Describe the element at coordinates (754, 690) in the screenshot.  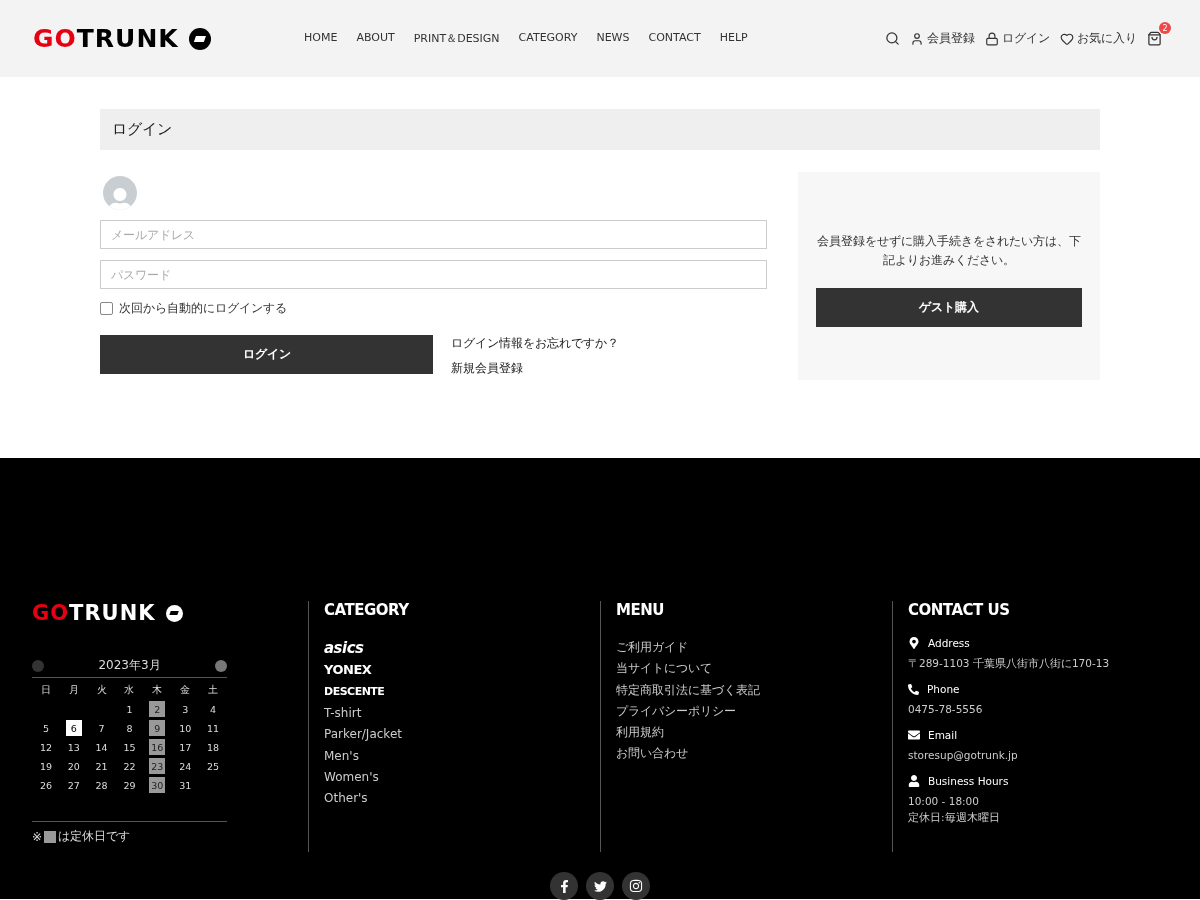
I see `footer-link: 特定商取引法に基づく表記` at that location.